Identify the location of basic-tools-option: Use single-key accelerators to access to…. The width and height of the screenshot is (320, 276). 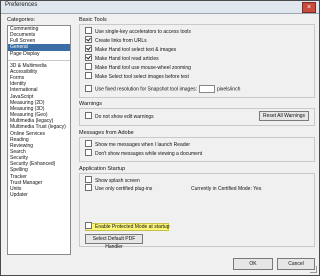
(138, 31).